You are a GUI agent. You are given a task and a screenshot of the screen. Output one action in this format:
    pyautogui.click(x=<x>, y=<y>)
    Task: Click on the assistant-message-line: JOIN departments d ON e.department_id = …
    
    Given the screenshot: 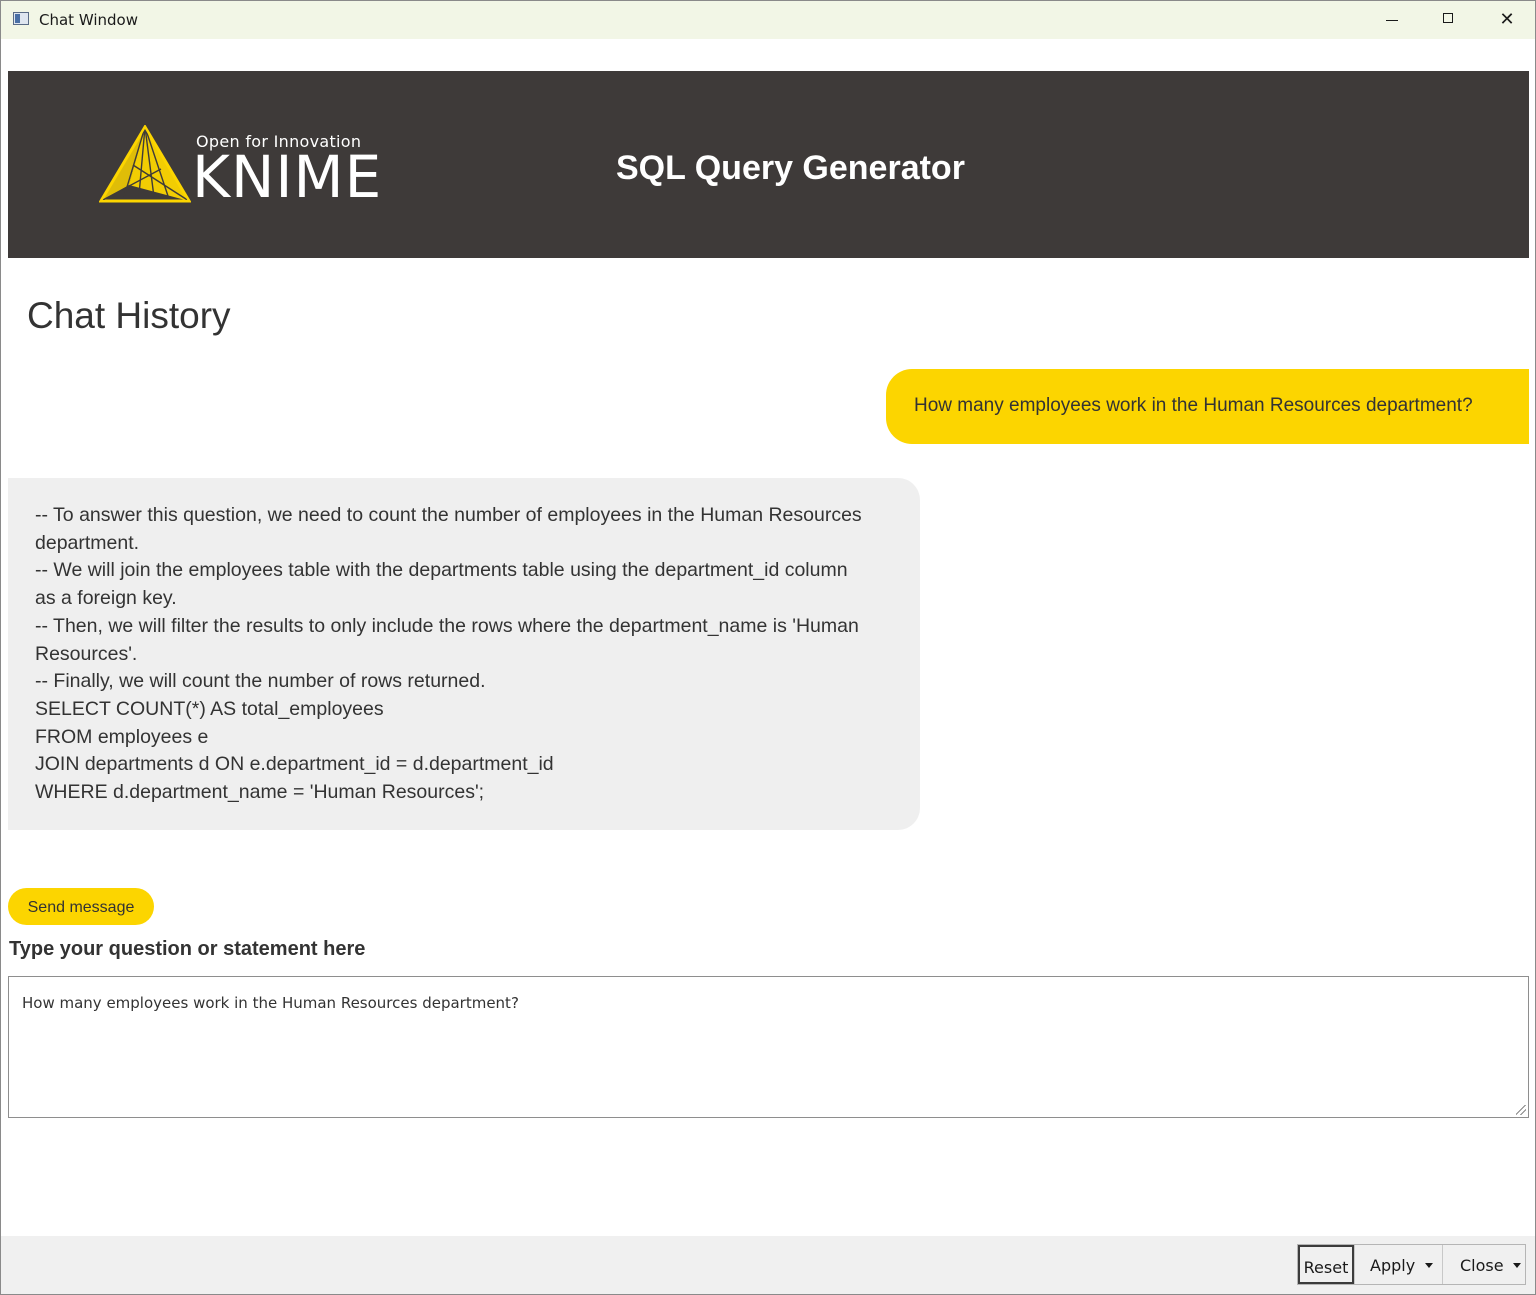 What is the action you would take?
    pyautogui.click(x=294, y=764)
    